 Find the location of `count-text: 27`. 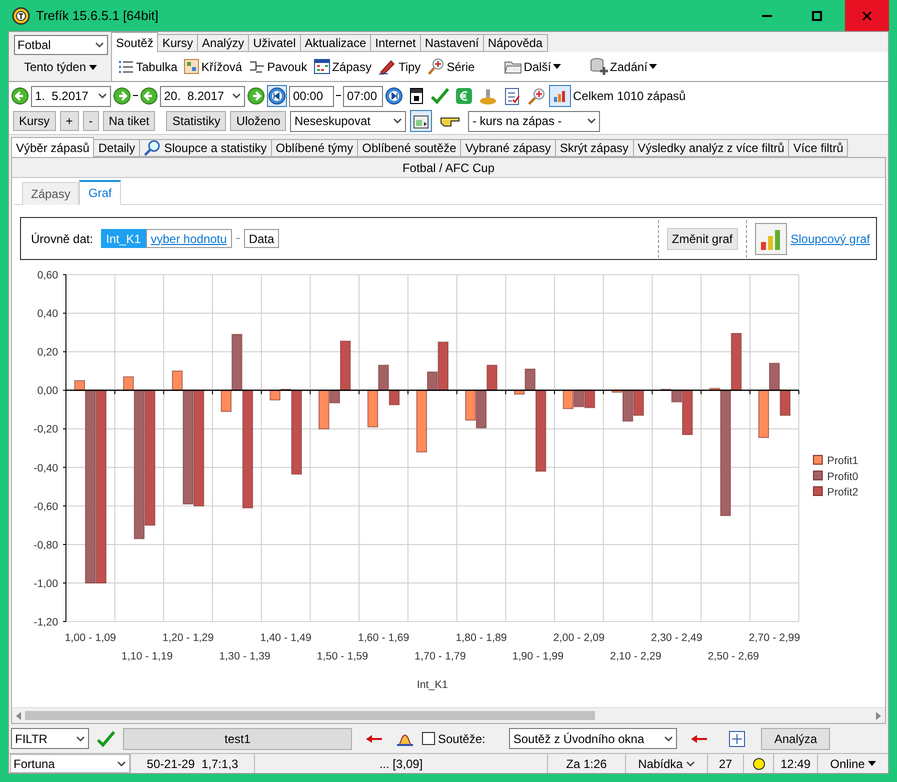

count-text: 27 is located at coordinates (726, 763).